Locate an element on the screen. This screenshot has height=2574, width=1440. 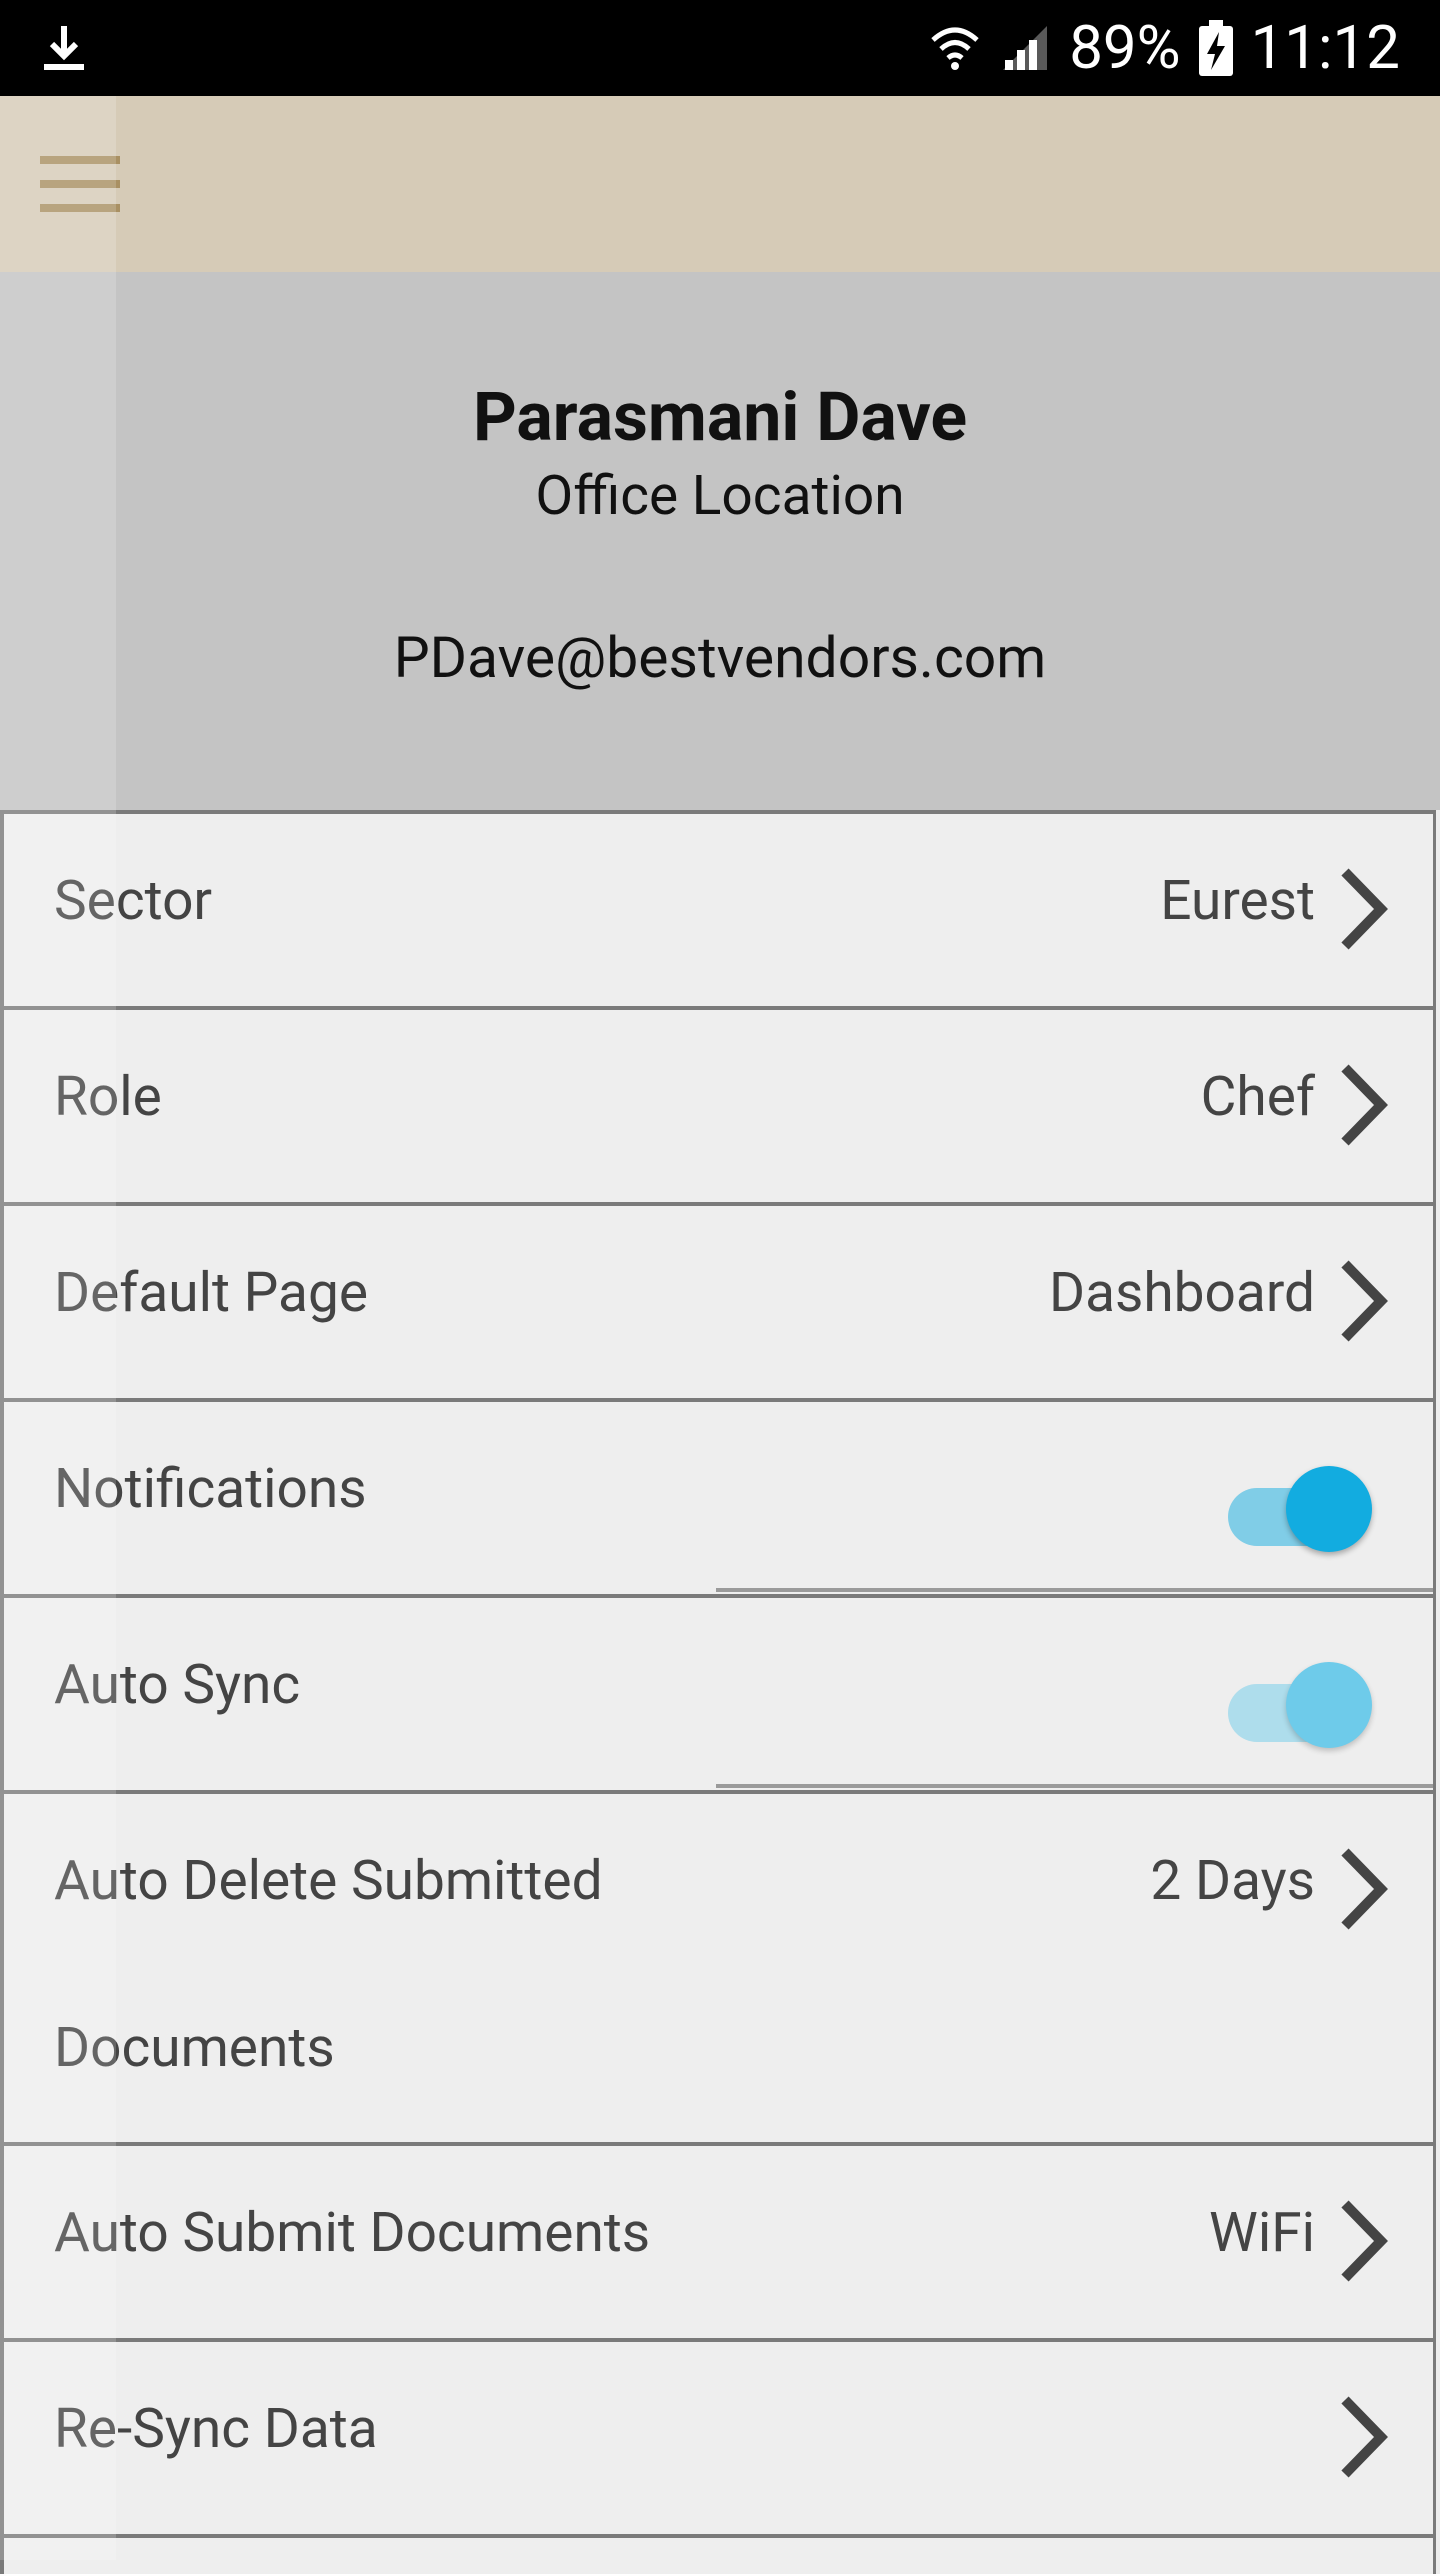
row-label: Auto Submit Documents is located at coordinates (352, 2233).